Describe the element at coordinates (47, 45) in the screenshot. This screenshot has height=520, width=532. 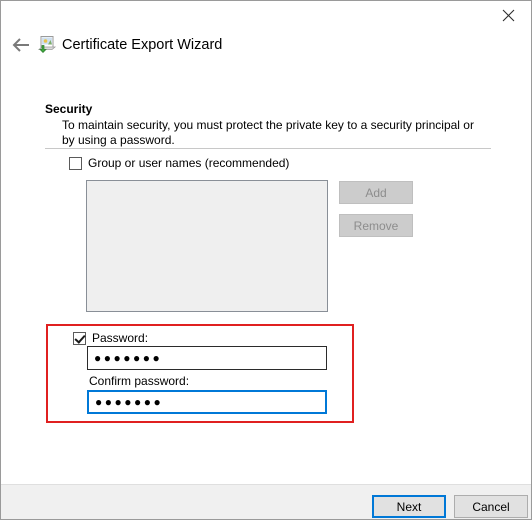
I see `certificate-export-icon` at that location.